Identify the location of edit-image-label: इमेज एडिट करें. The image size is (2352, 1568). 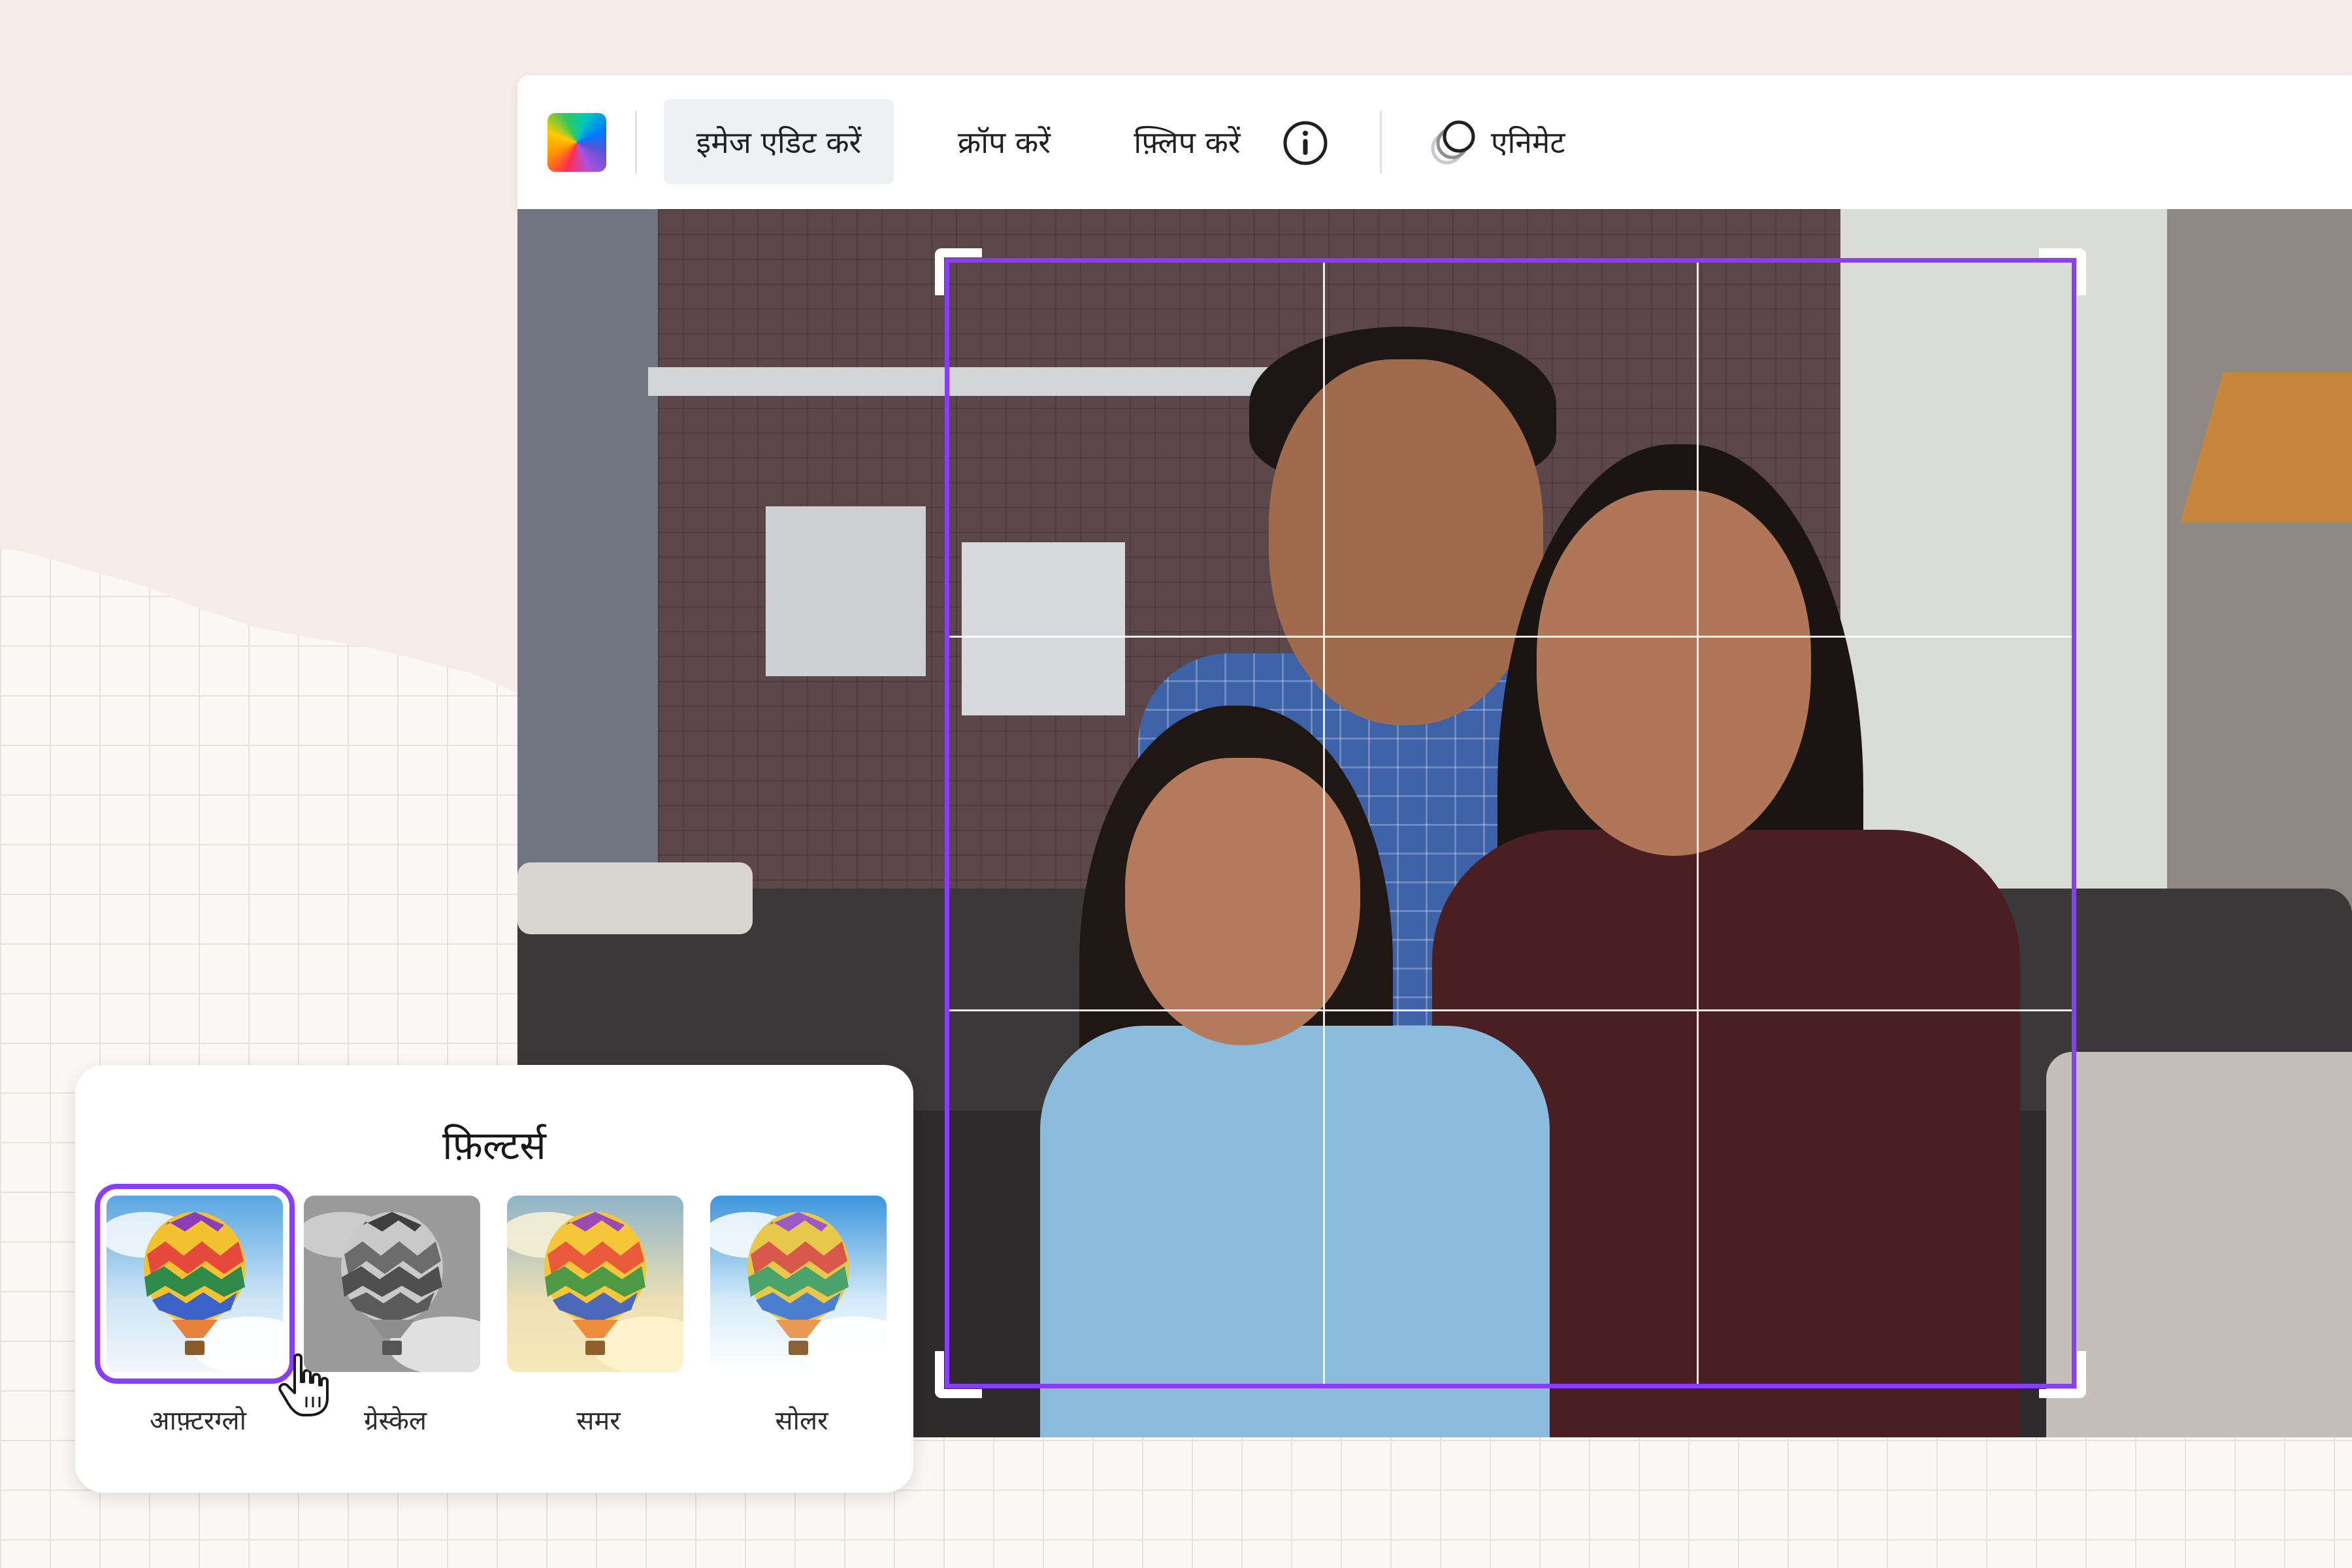
(779, 142).